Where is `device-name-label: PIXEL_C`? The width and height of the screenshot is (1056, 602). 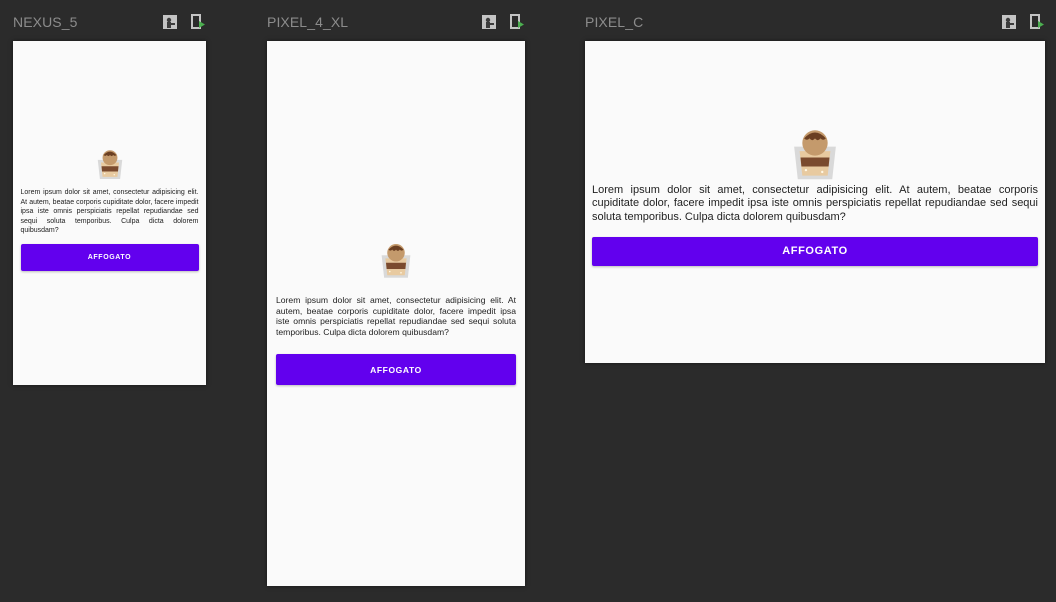
device-name-label: PIXEL_C is located at coordinates (614, 22).